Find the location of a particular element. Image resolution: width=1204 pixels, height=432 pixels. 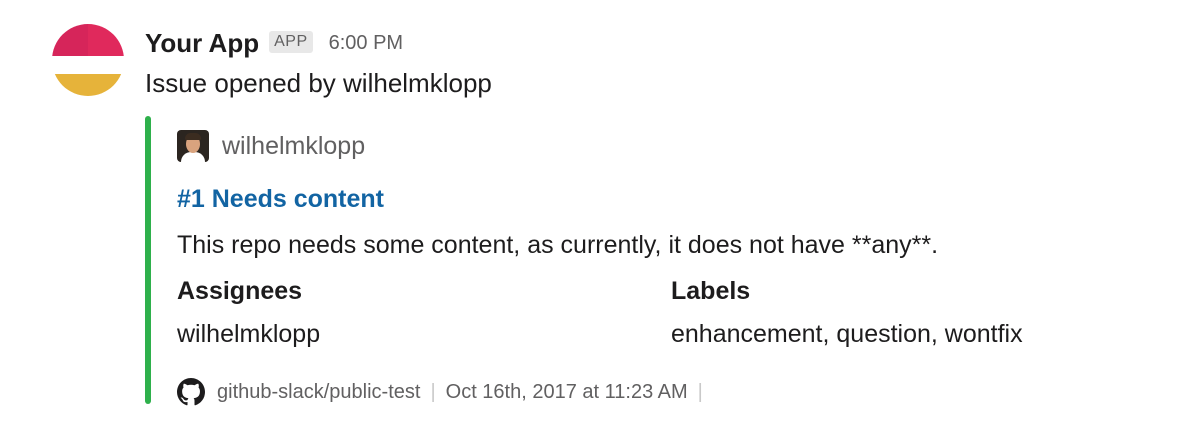

attachment-color-bar is located at coordinates (148, 260).